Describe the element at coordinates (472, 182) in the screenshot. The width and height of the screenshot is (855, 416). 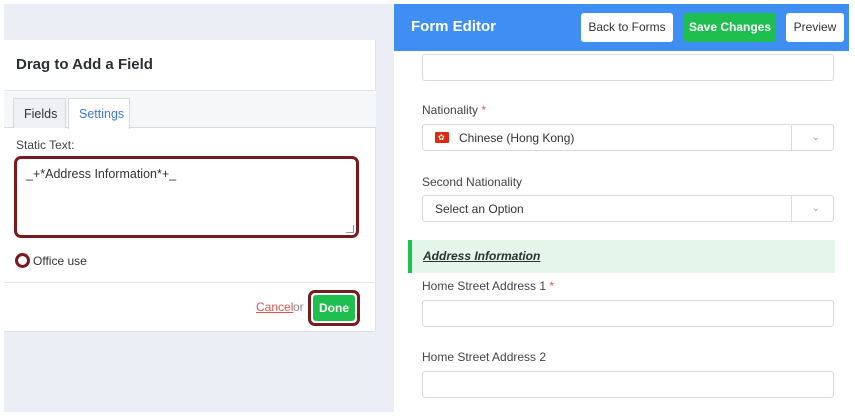
I see `second-nationality-label: Second Nationality` at that location.